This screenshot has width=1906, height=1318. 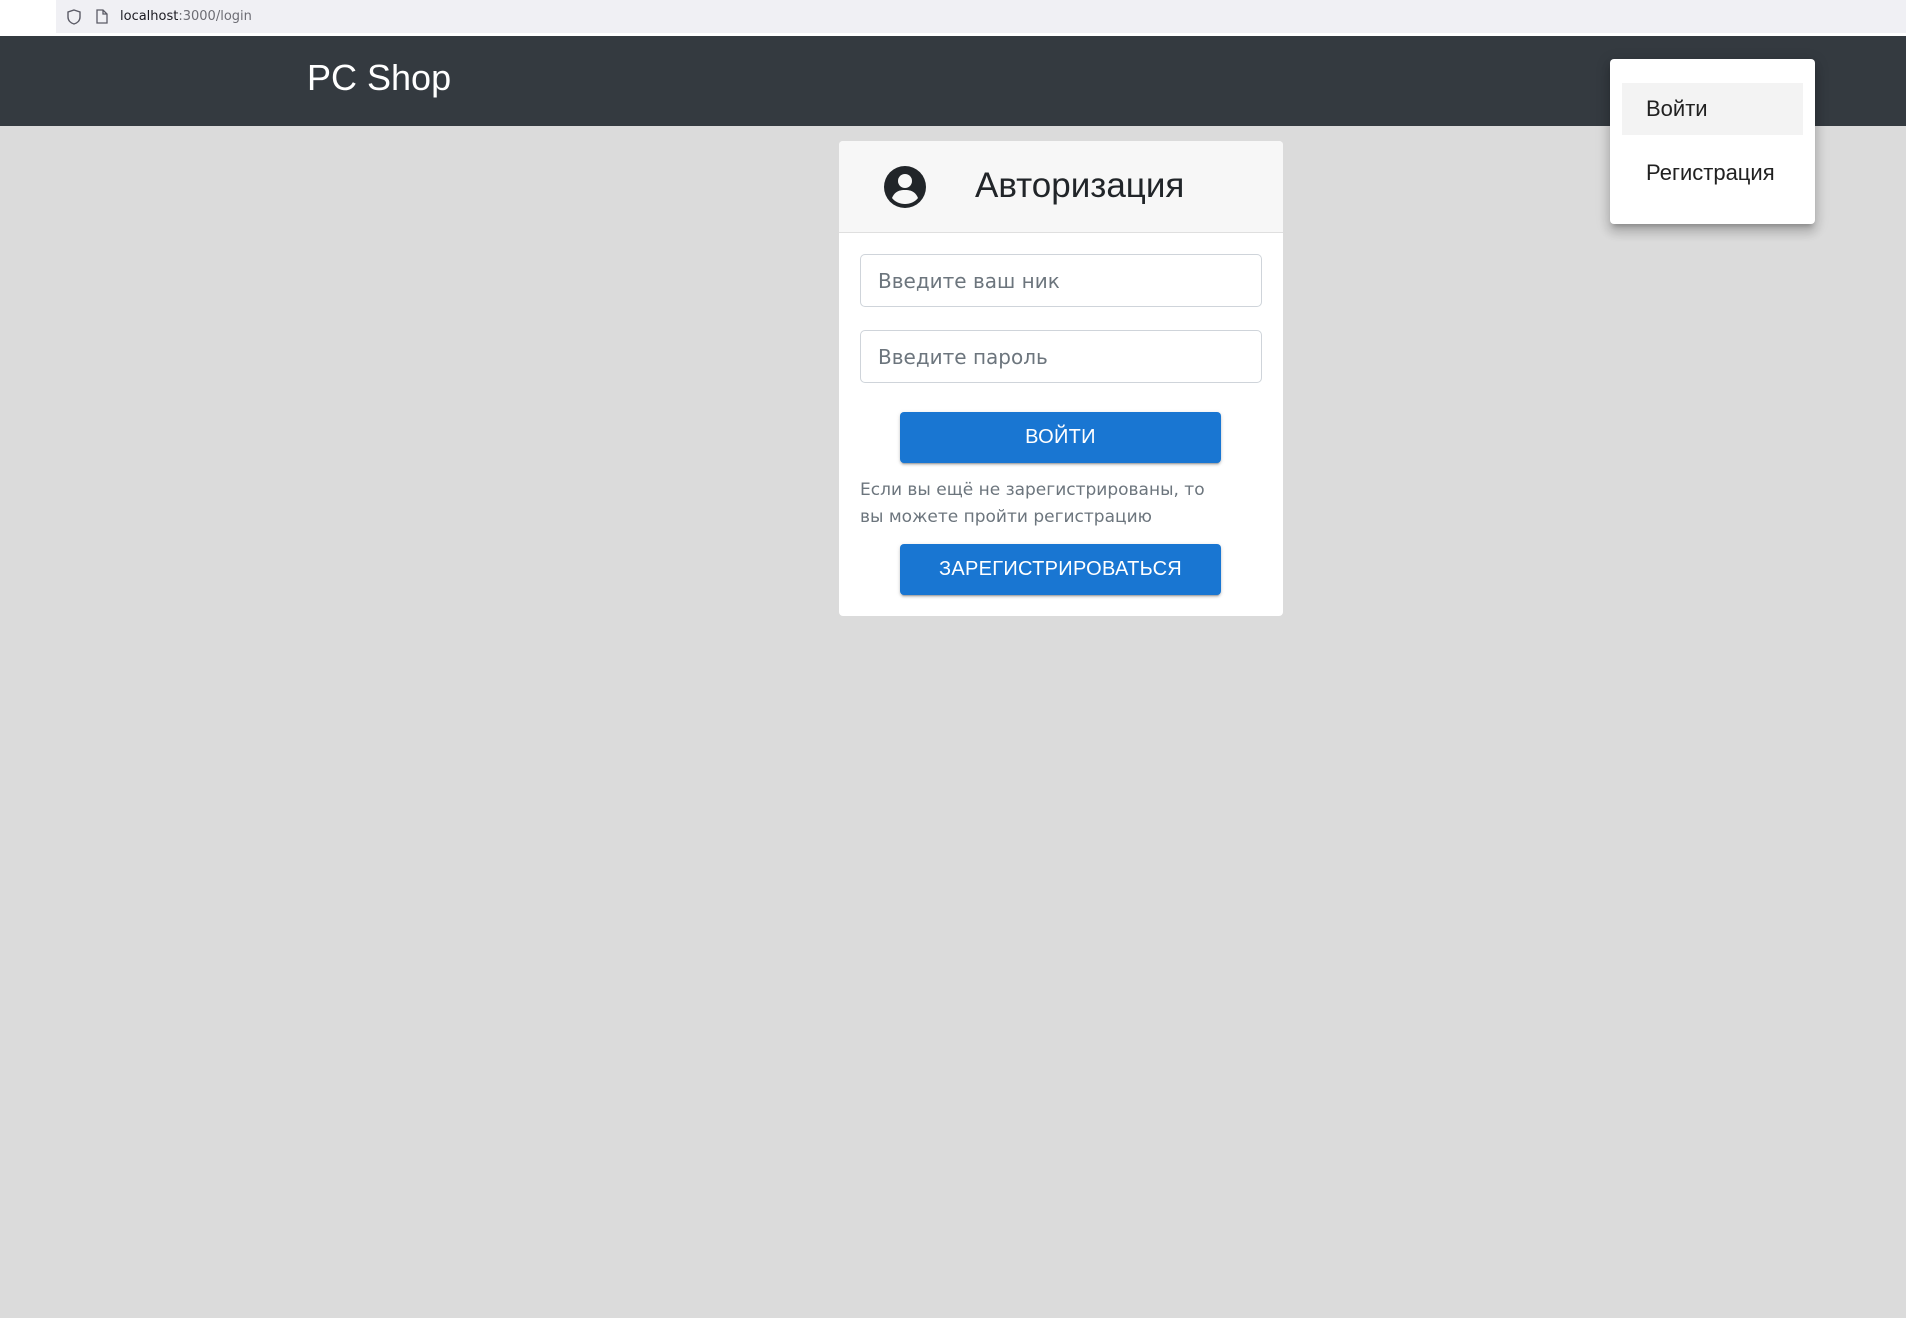 What do you see at coordinates (1712, 173) in the screenshot?
I see `menu-item-register: Регистрация` at bounding box center [1712, 173].